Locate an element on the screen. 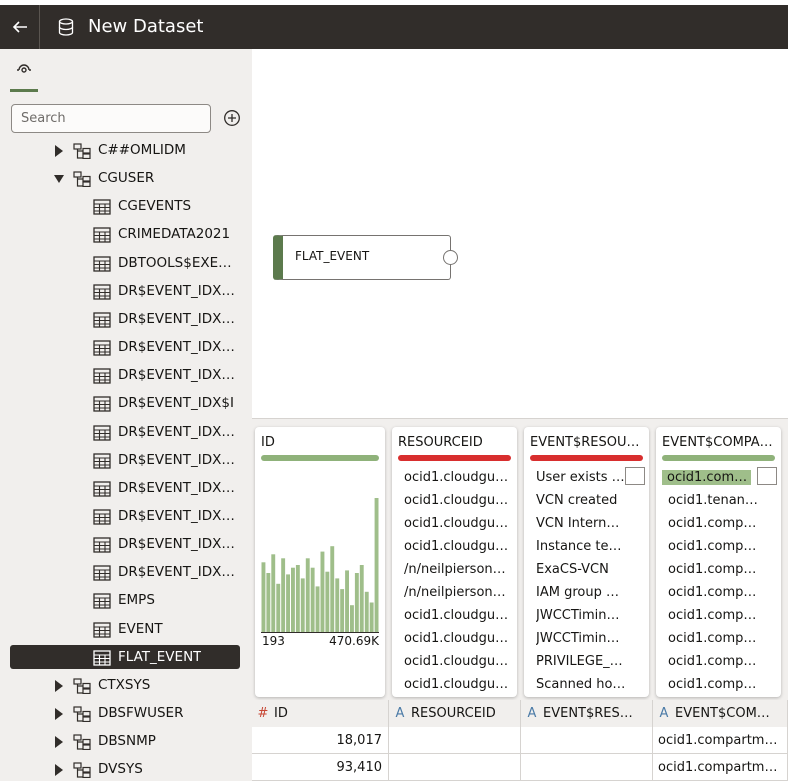 The height and width of the screenshot is (781, 788). tree-schema: DBSNMP is located at coordinates (126, 742).